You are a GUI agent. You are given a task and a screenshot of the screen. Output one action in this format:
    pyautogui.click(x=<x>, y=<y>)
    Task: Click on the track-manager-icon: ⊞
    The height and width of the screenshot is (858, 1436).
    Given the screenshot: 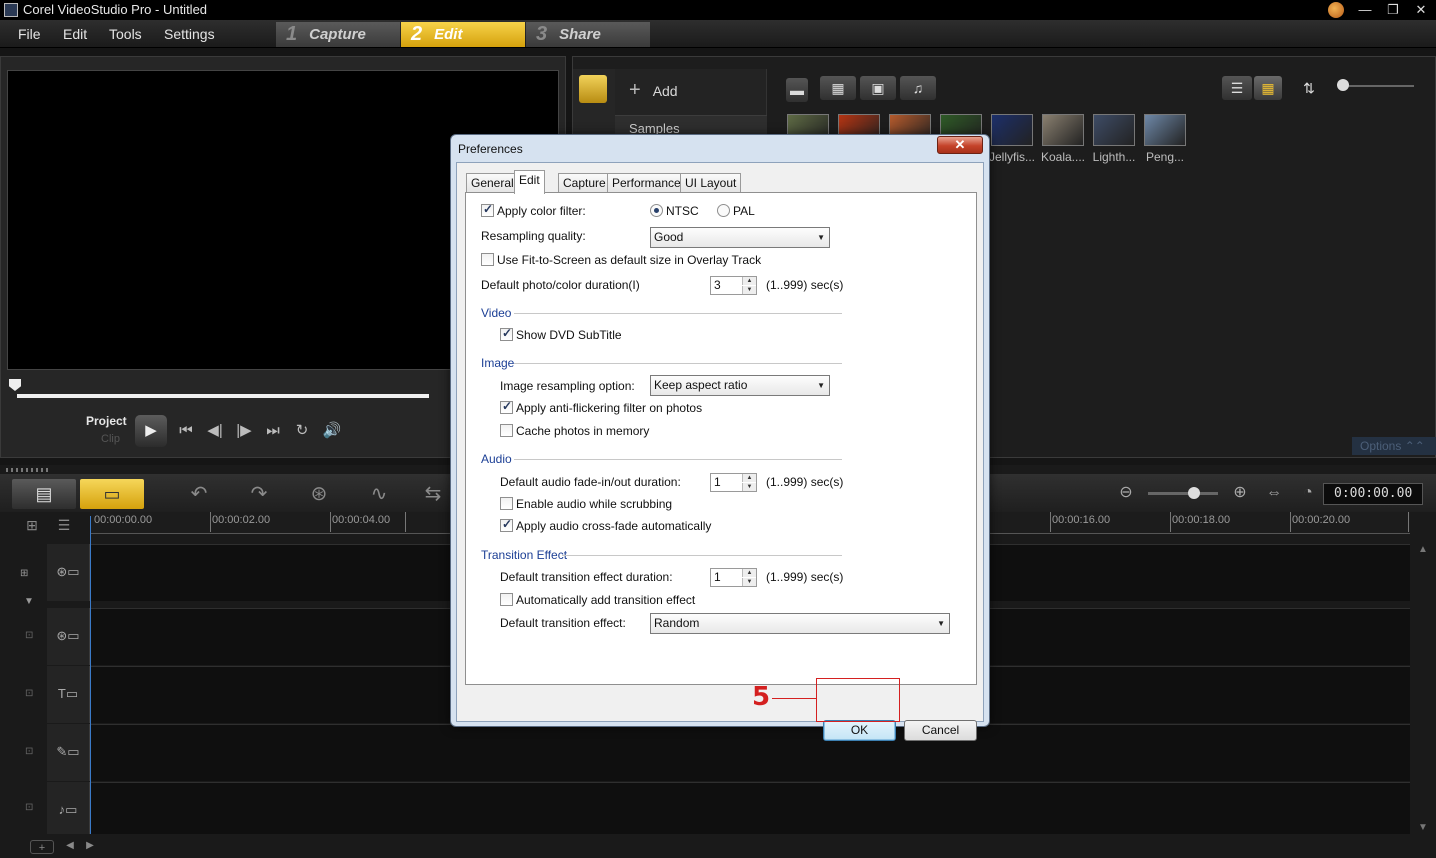 What is the action you would take?
    pyautogui.click(x=32, y=525)
    